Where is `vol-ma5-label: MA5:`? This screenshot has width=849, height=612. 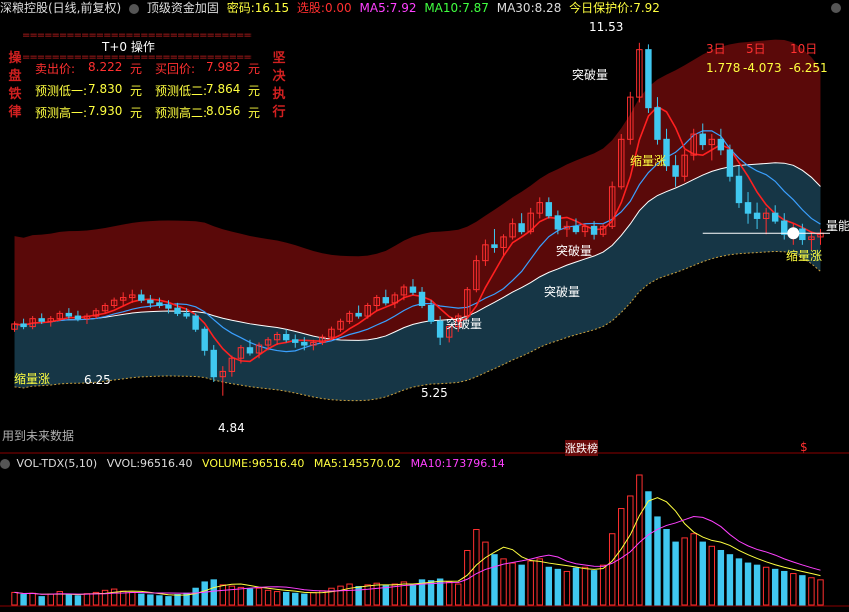
vol-ma5-label: MA5: is located at coordinates (327, 463).